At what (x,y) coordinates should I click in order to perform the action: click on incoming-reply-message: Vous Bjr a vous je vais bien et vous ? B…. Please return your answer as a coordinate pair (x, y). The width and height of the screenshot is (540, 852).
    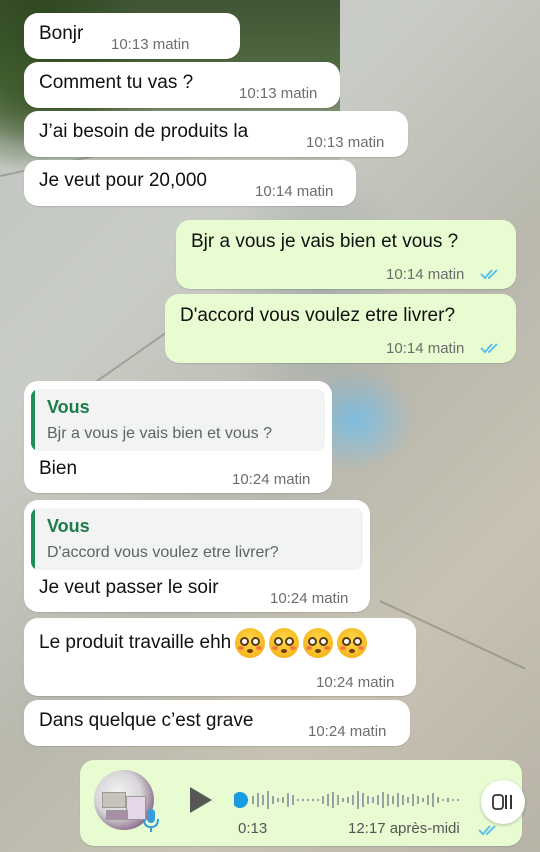
    Looking at the image, I should click on (178, 437).